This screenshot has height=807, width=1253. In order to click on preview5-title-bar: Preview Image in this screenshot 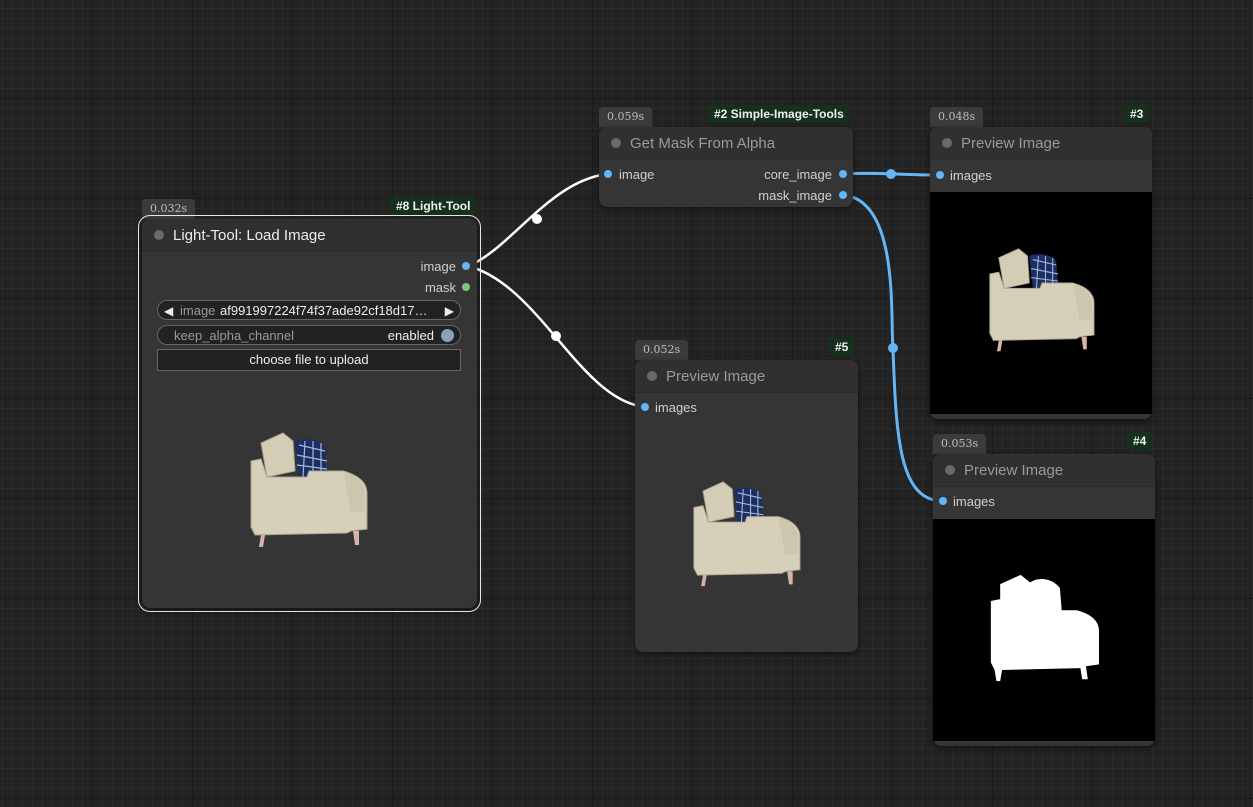, I will do `click(746, 376)`.